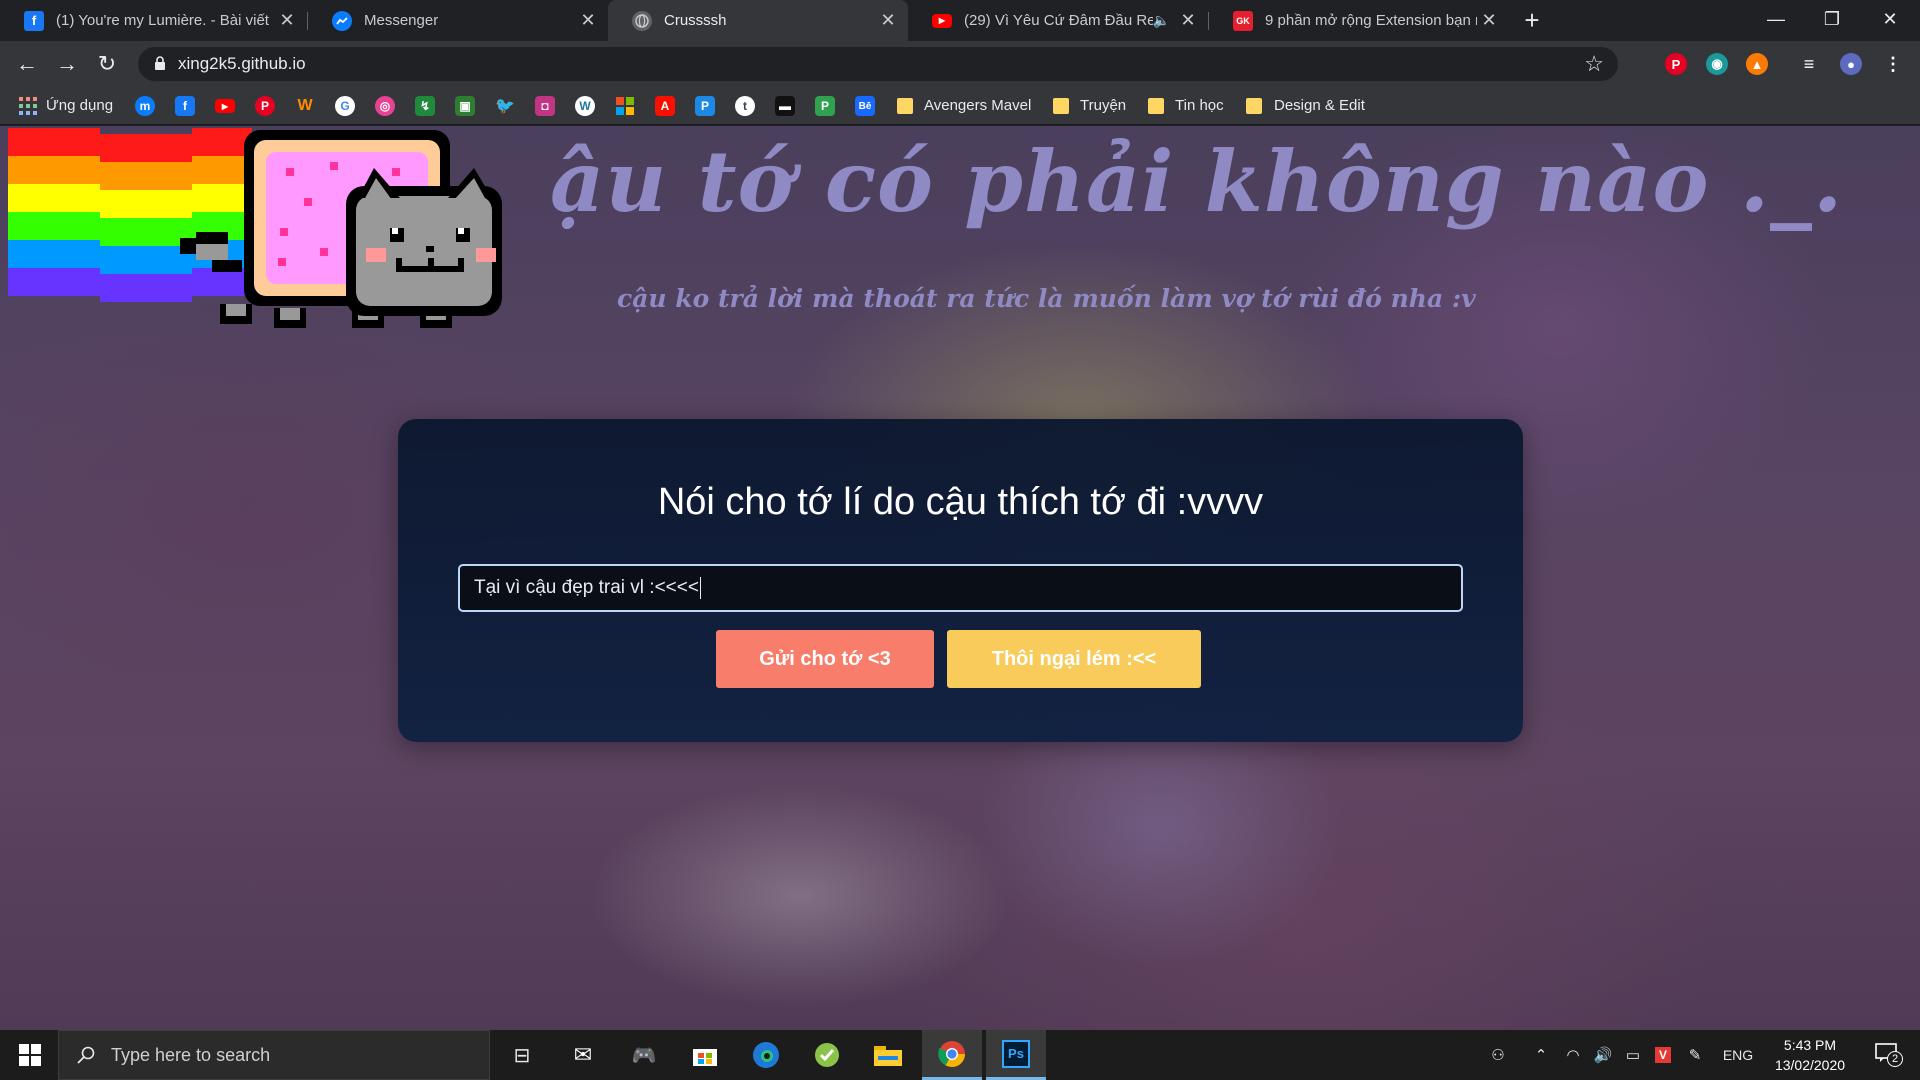  I want to click on bookmark-folder: Tin học, so click(1199, 105).